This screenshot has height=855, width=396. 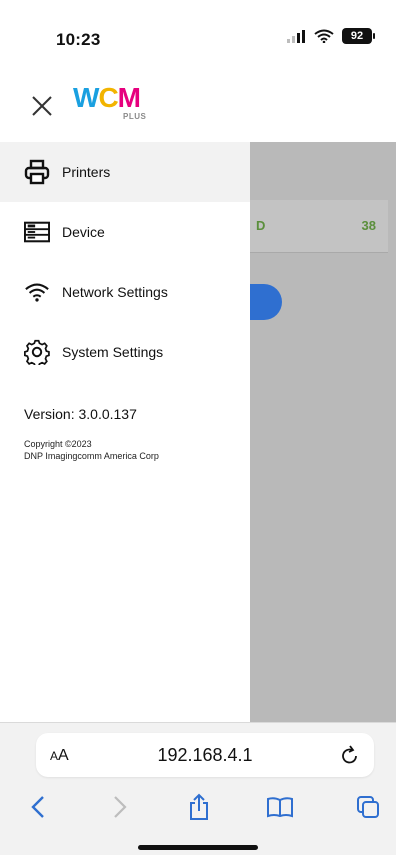 I want to click on background-card-status: D, so click(x=261, y=225).